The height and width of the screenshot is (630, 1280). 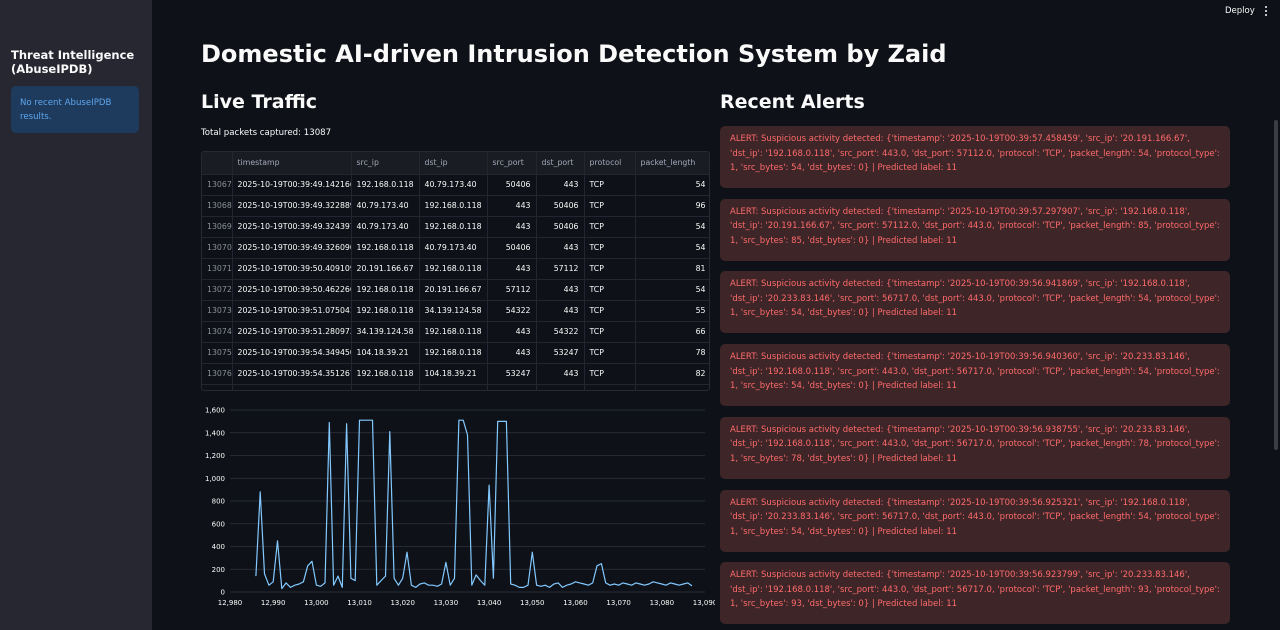 I want to click on cell-timestamp: 2025-10-19T00:39:49.326090, so click(x=292, y=248).